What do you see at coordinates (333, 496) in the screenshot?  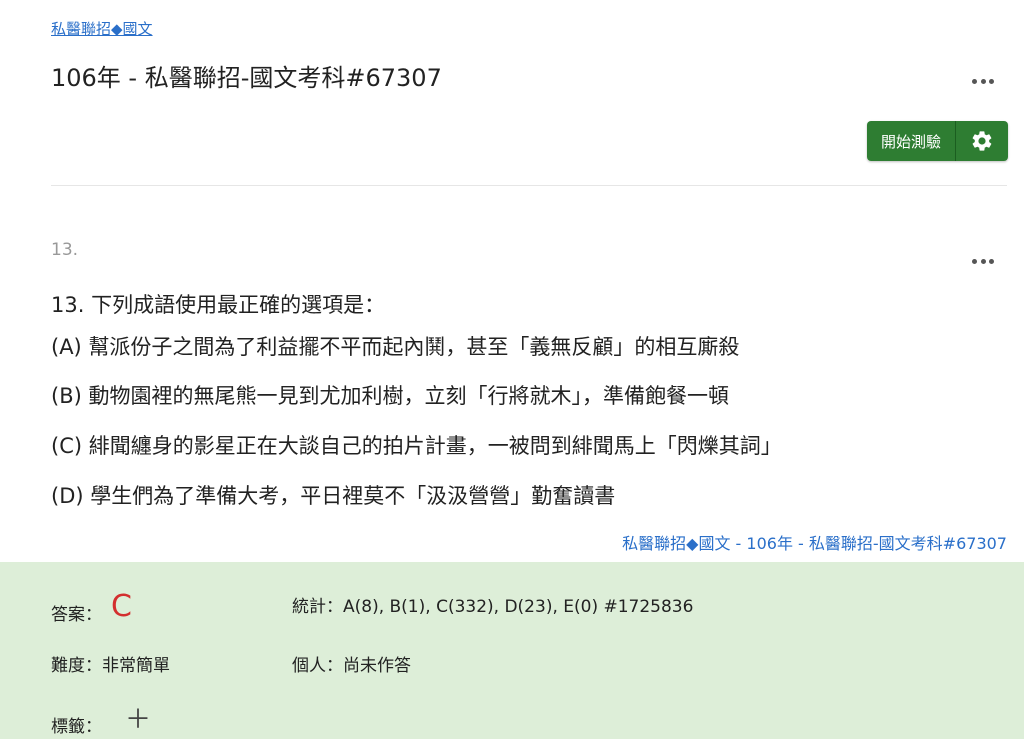 I see `option-d: (D) 學生們為了準備大考，平日裡莫不「汲汲營營」勤奮讀書` at bounding box center [333, 496].